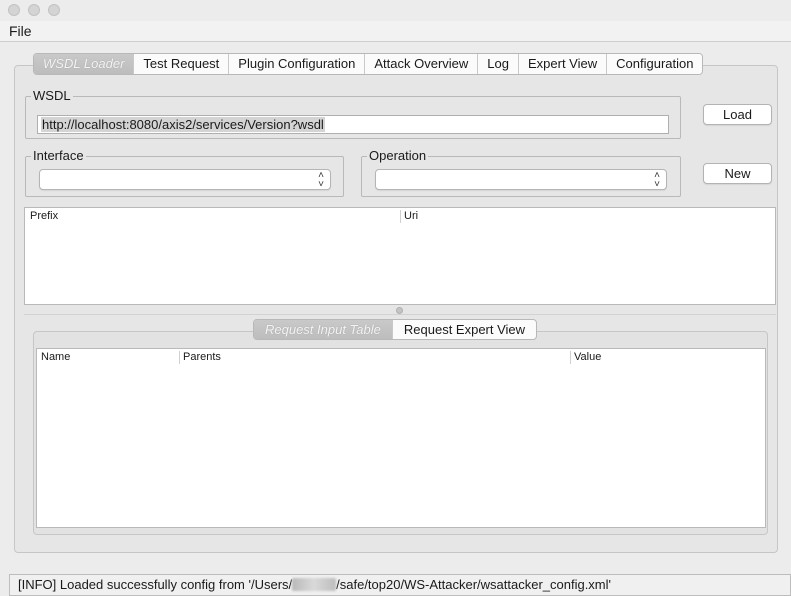  What do you see at coordinates (521, 179) in the screenshot?
I see `operation-select: ˄ ˅` at bounding box center [521, 179].